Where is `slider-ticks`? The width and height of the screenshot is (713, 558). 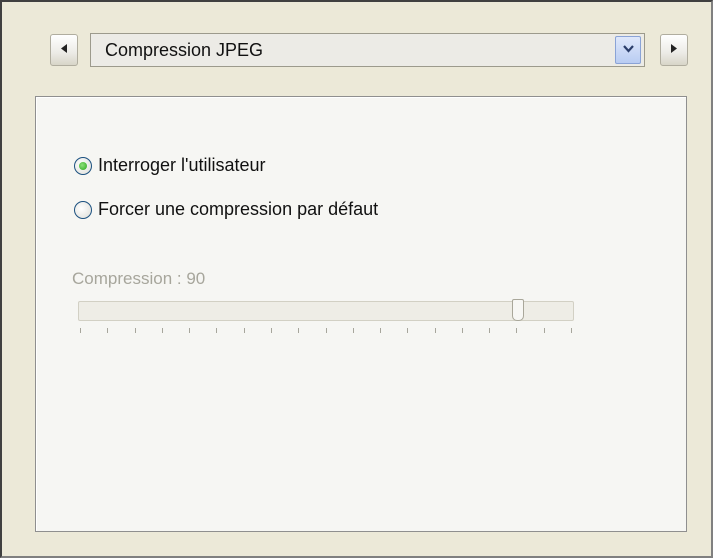
slider-ticks is located at coordinates (326, 331).